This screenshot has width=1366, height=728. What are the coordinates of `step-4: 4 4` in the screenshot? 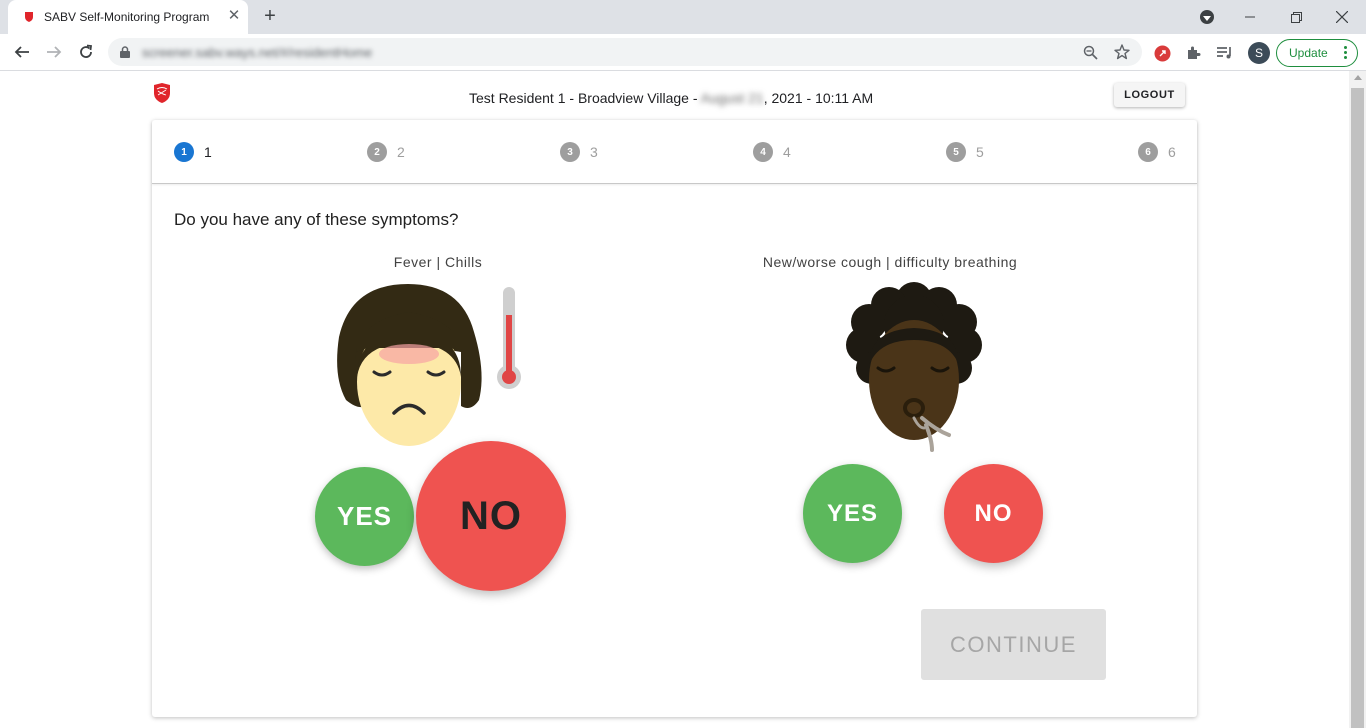 It's located at (772, 152).